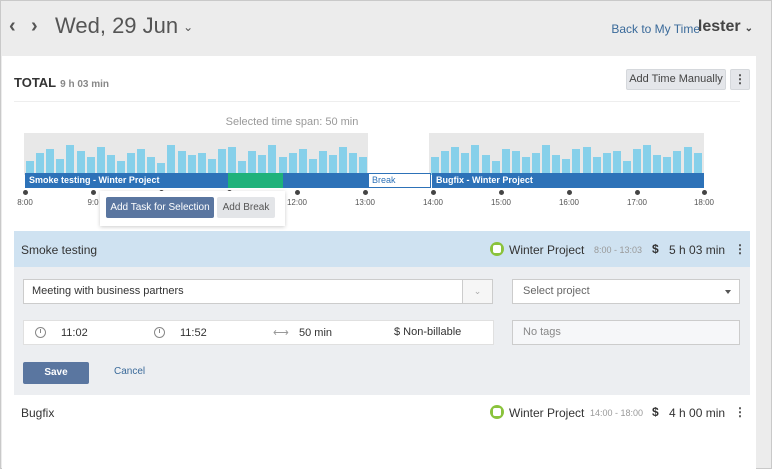  I want to click on add-time-manually-button: Add Time Manually, so click(676, 79).